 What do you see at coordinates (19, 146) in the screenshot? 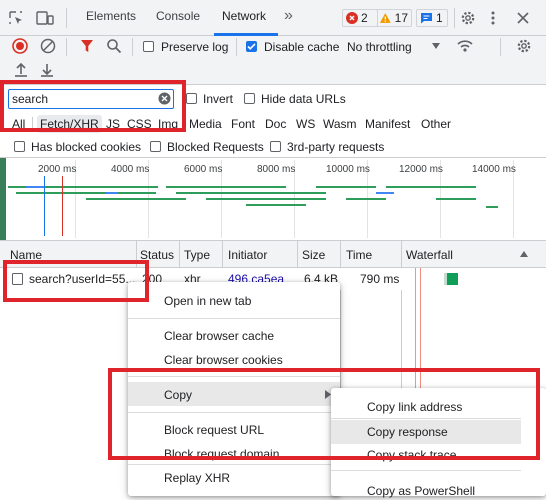
I see `has-blocked-cookies-checkbox` at bounding box center [19, 146].